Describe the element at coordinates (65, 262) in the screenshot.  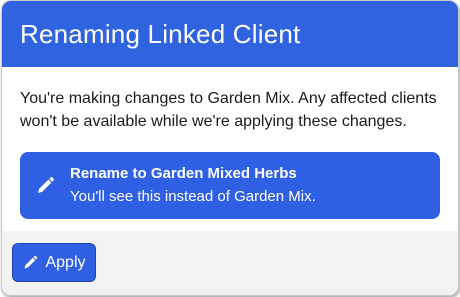
I see `apply-button-label: Apply` at that location.